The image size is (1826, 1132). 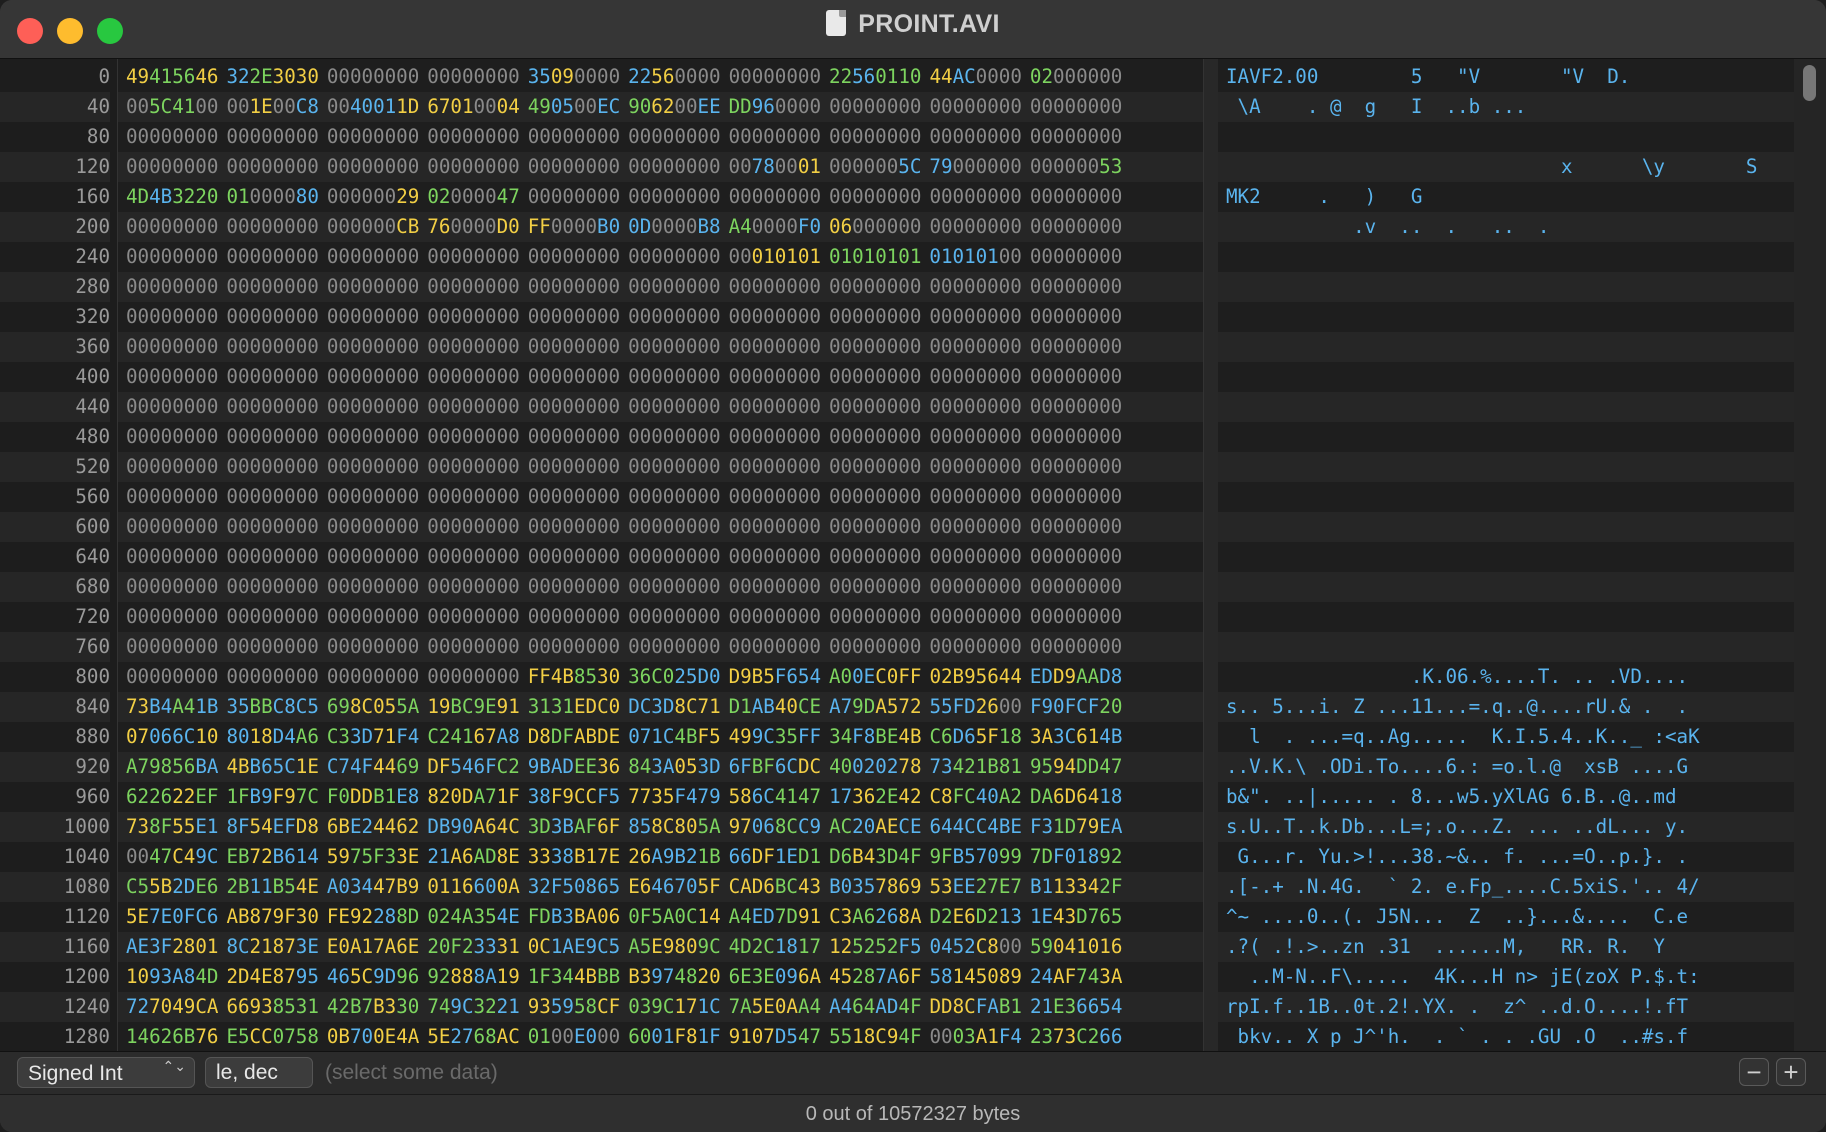 I want to click on ascii-row: ..M-N..F\..... 4K...H n> jE(zoX P.$.t:, so click(x=1506, y=977).